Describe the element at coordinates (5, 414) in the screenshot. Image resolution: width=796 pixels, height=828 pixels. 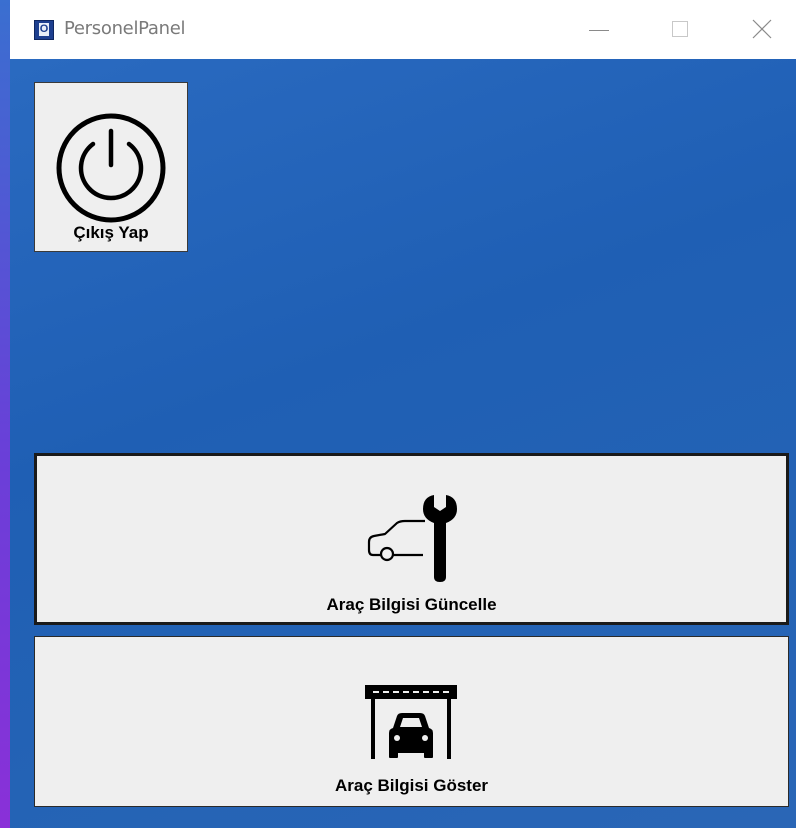
I see `window-frame-edge` at that location.